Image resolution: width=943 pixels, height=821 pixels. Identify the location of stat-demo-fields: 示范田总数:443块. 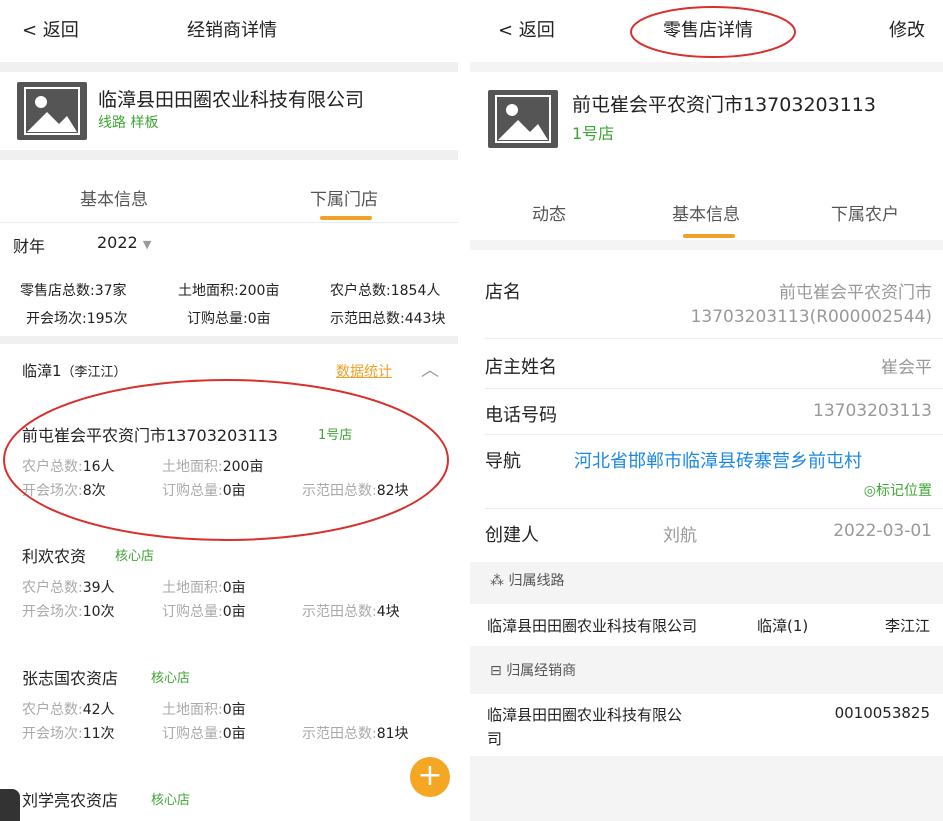
(388, 319).